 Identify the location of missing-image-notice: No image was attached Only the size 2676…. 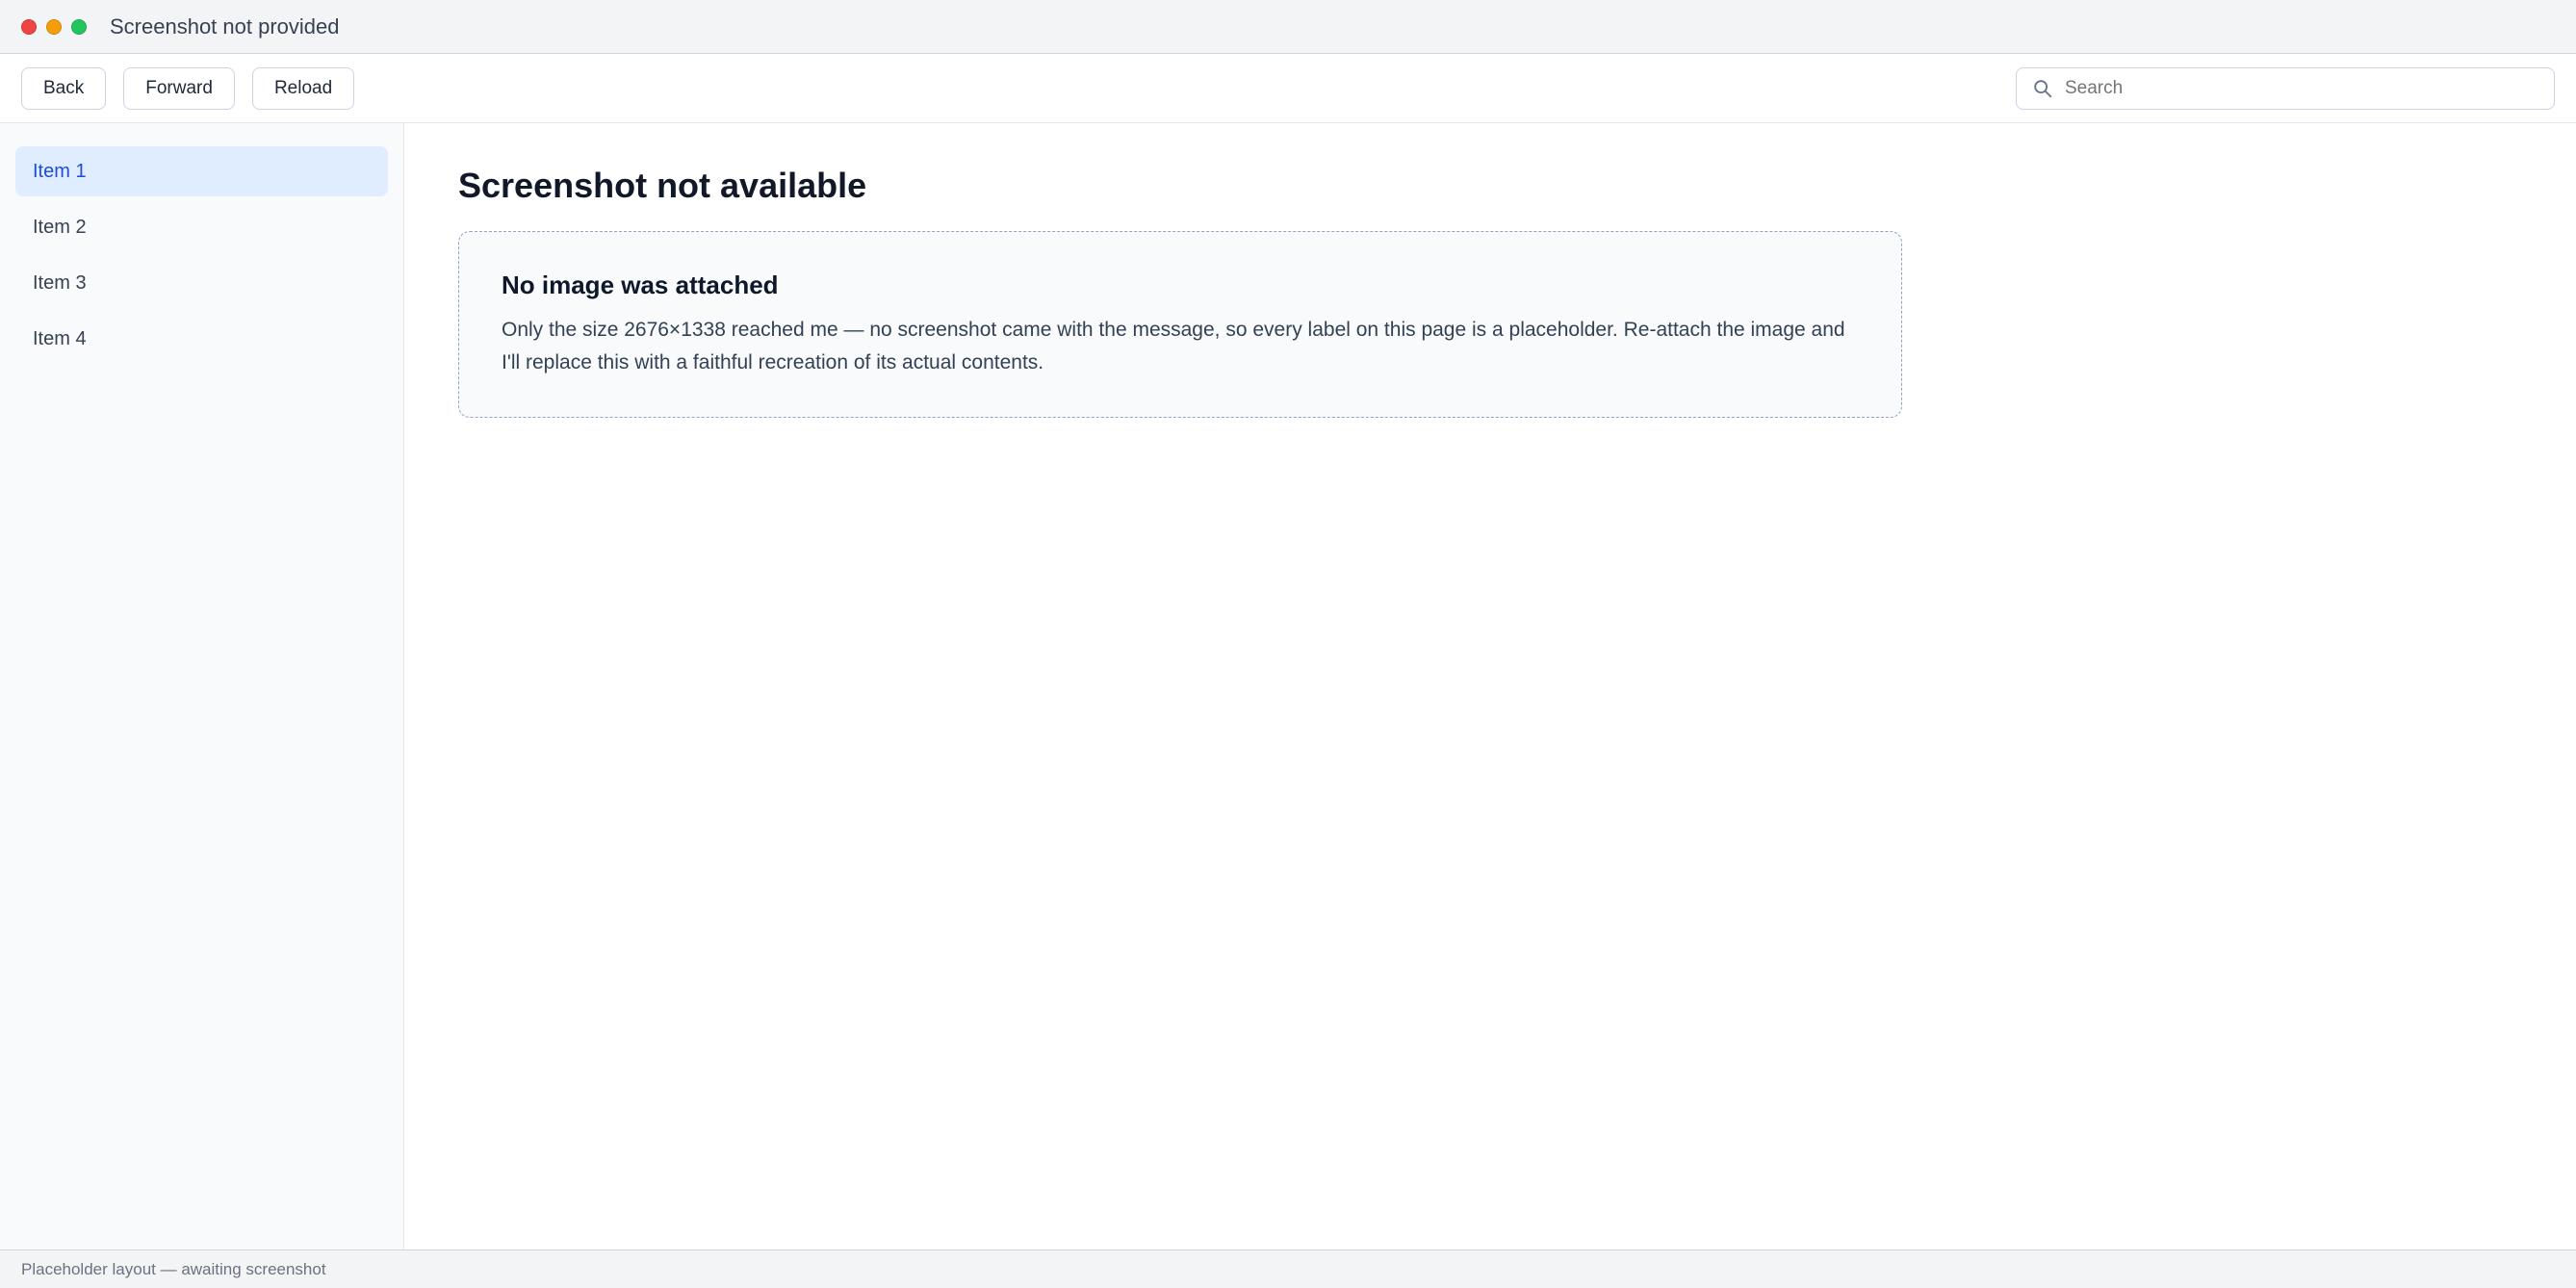
(1180, 325).